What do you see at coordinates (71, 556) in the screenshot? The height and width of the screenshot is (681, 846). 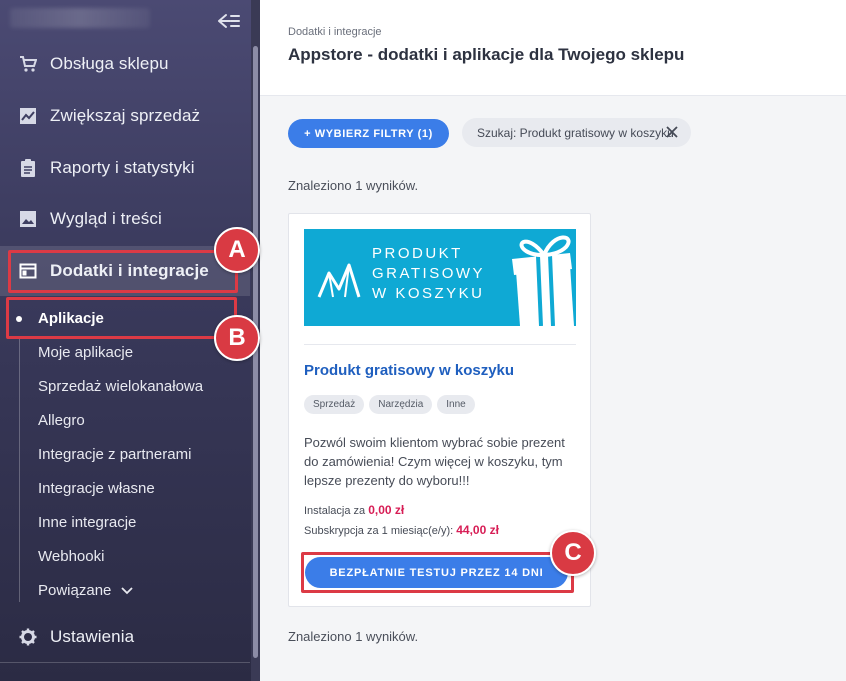 I see `sub-item-webhooks: Webhooki` at bounding box center [71, 556].